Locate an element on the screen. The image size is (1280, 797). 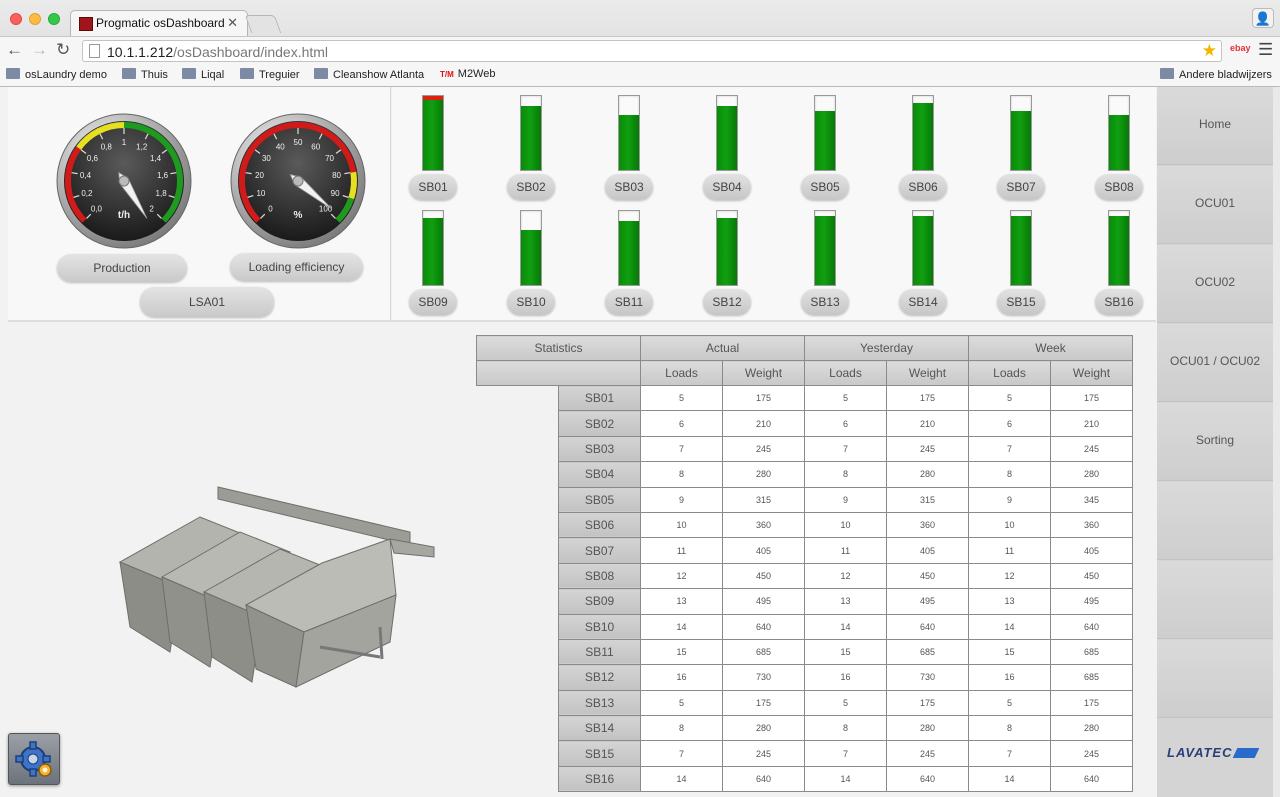
bin-label: SB06 is located at coordinates (923, 187).